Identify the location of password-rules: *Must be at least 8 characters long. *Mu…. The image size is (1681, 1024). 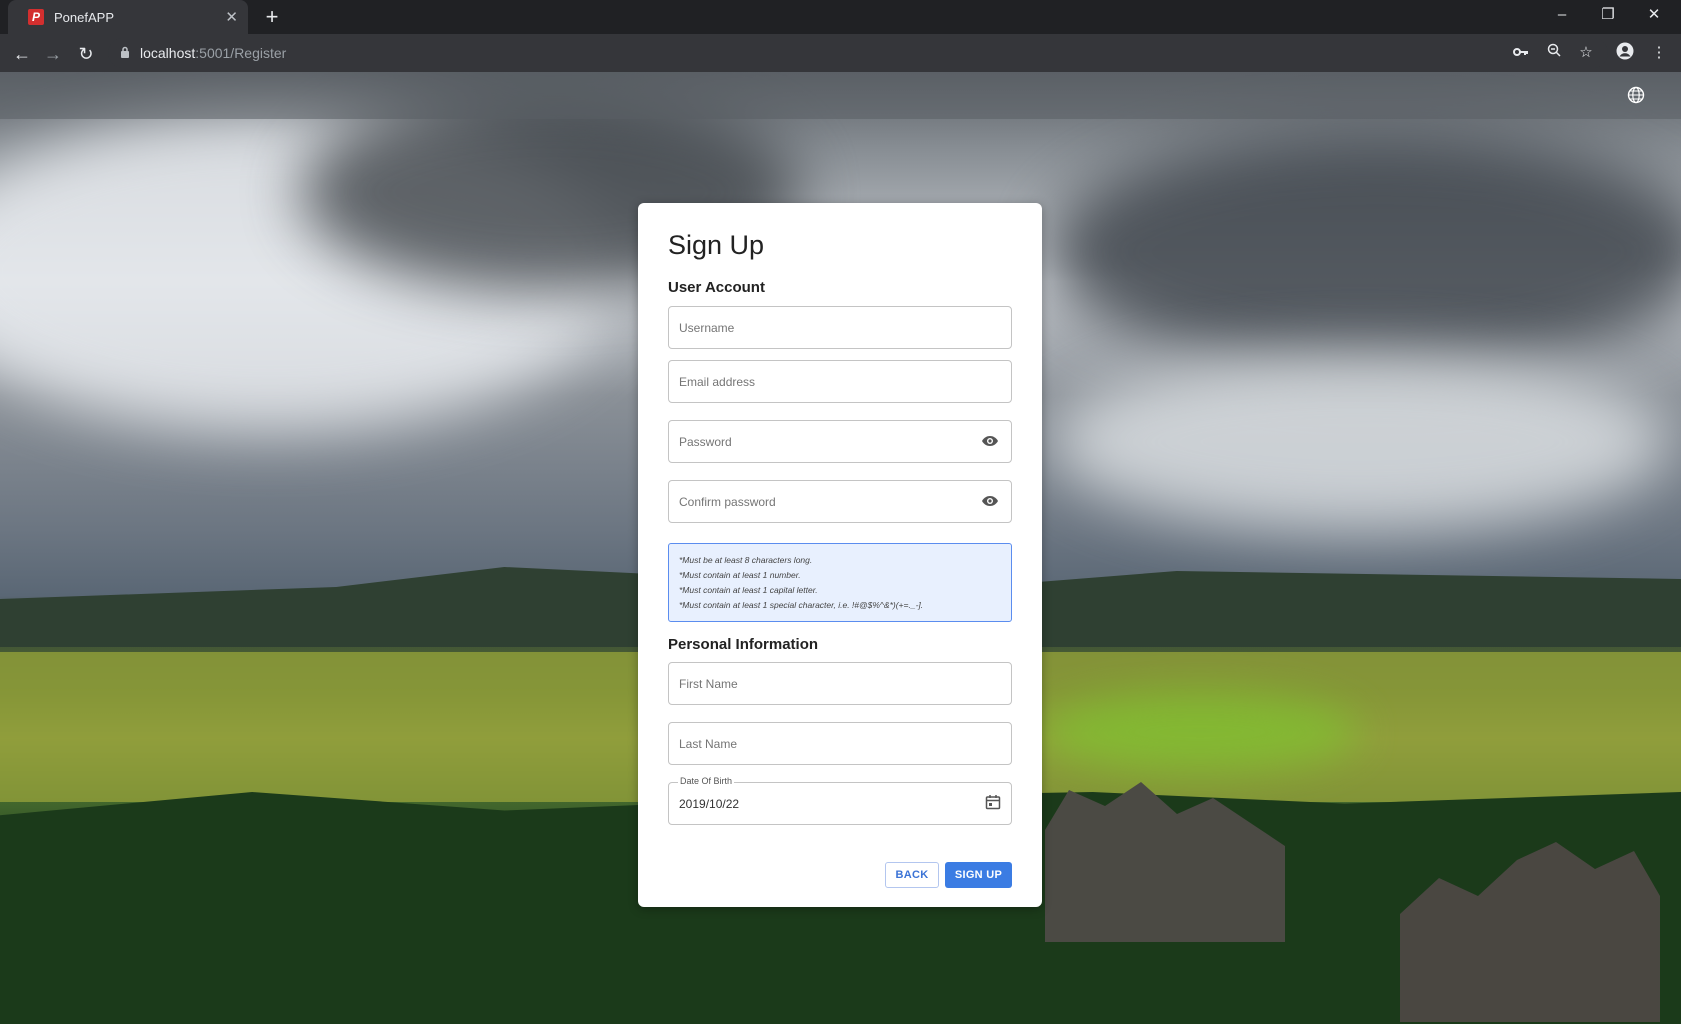
(840, 582).